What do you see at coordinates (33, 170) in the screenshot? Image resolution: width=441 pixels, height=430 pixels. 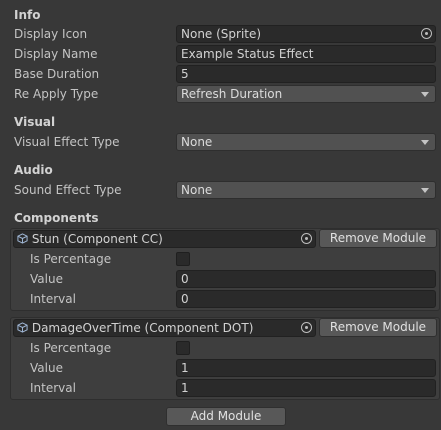 I see `section-header-audio: Audio` at bounding box center [33, 170].